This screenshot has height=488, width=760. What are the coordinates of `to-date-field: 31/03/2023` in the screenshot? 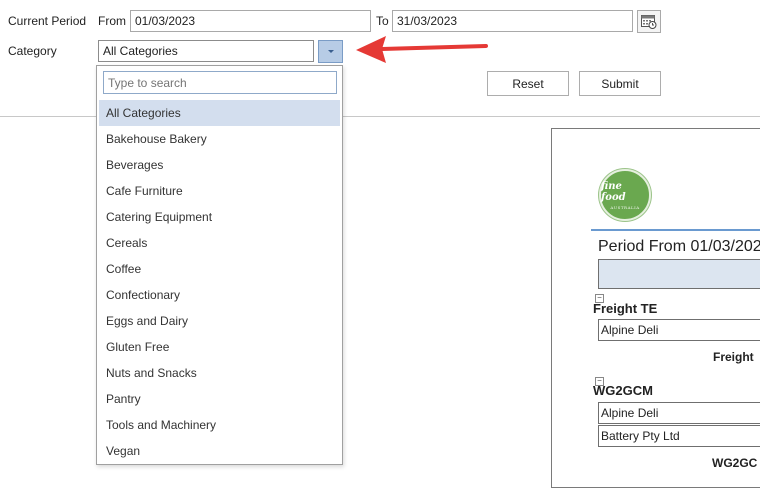 It's located at (512, 21).